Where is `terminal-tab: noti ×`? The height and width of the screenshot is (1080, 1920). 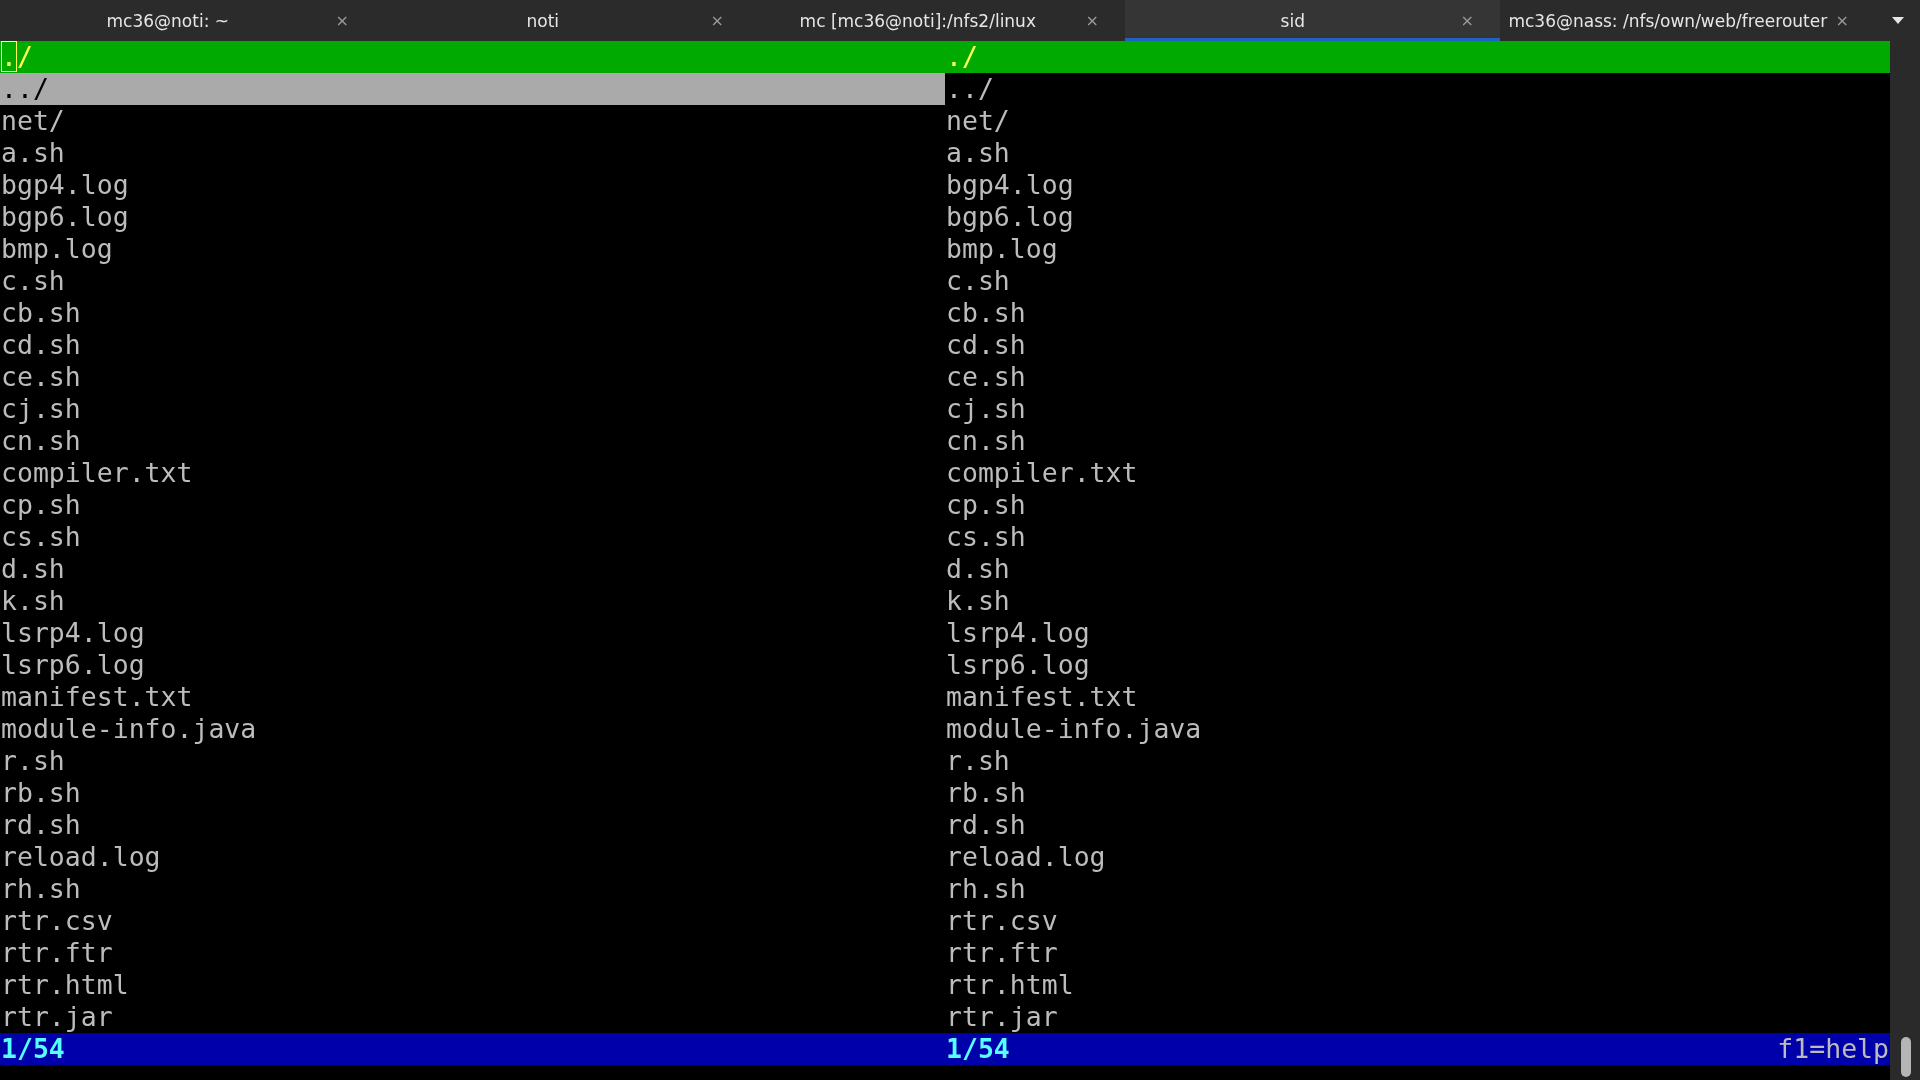
terminal-tab: noti × is located at coordinates (562, 20).